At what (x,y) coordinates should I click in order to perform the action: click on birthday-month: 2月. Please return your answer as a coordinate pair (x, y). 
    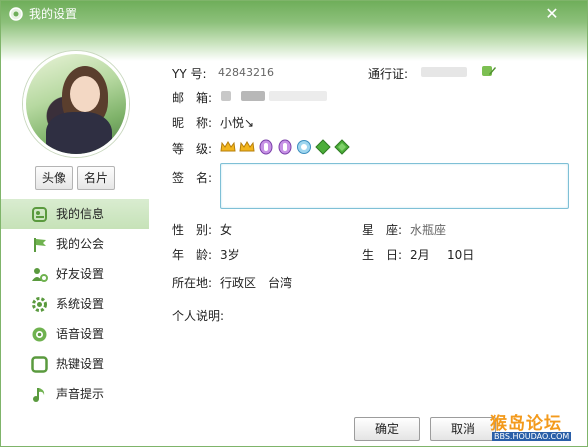
    Looking at the image, I should click on (420, 255).